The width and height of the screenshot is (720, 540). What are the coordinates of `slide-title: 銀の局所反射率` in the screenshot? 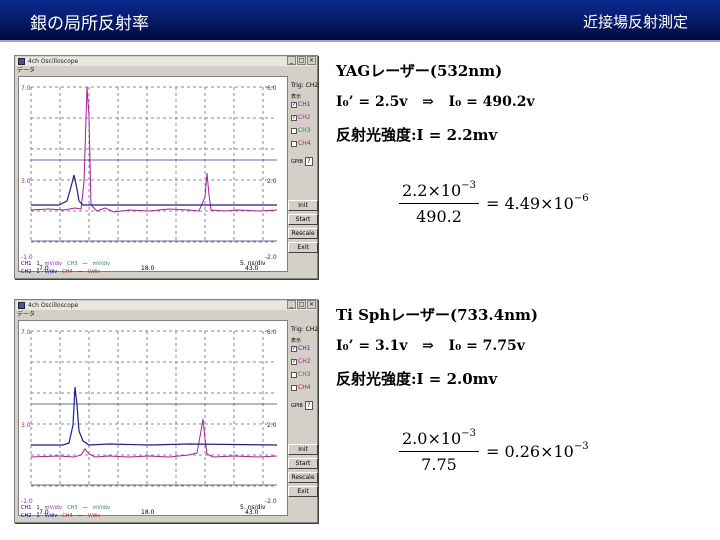 It's located at (89, 24).